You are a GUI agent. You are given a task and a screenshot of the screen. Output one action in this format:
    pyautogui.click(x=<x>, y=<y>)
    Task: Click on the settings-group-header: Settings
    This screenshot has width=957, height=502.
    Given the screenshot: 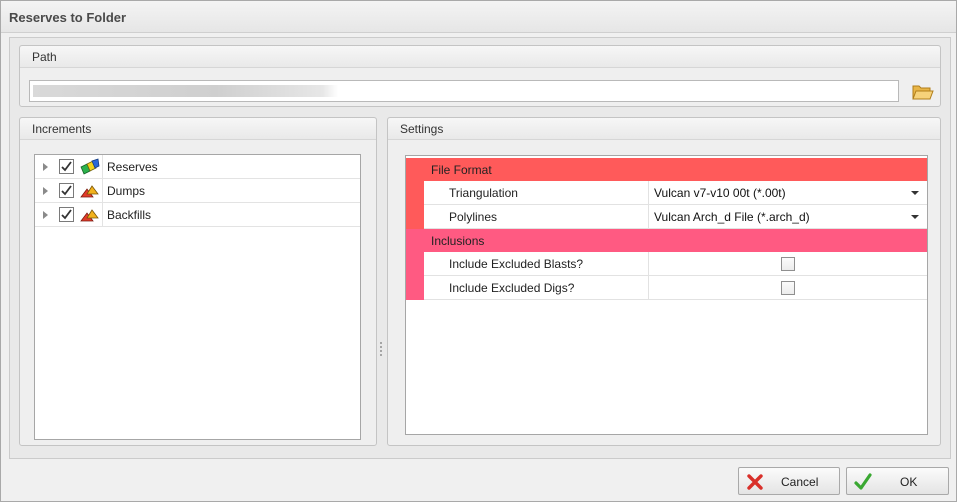 What is the action you would take?
    pyautogui.click(x=664, y=129)
    